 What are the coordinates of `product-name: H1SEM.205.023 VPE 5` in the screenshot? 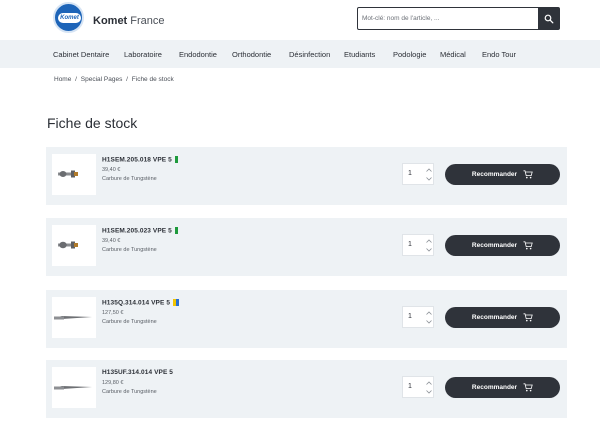 It's located at (137, 230).